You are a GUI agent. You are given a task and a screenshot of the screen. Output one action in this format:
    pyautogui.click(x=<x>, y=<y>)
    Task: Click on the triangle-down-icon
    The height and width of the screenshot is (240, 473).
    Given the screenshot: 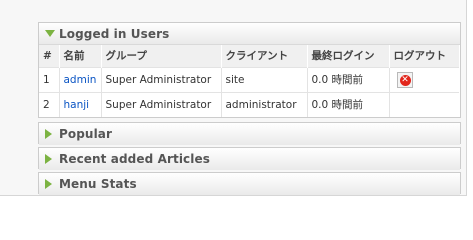 What is the action you would take?
    pyautogui.click(x=50, y=33)
    